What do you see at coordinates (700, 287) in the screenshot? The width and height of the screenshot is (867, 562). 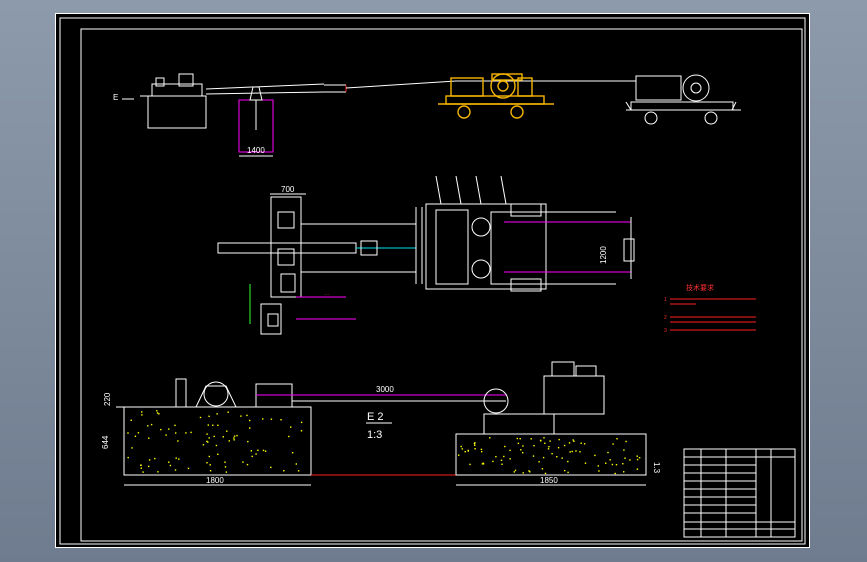 I see `notes-title: 技术要求` at bounding box center [700, 287].